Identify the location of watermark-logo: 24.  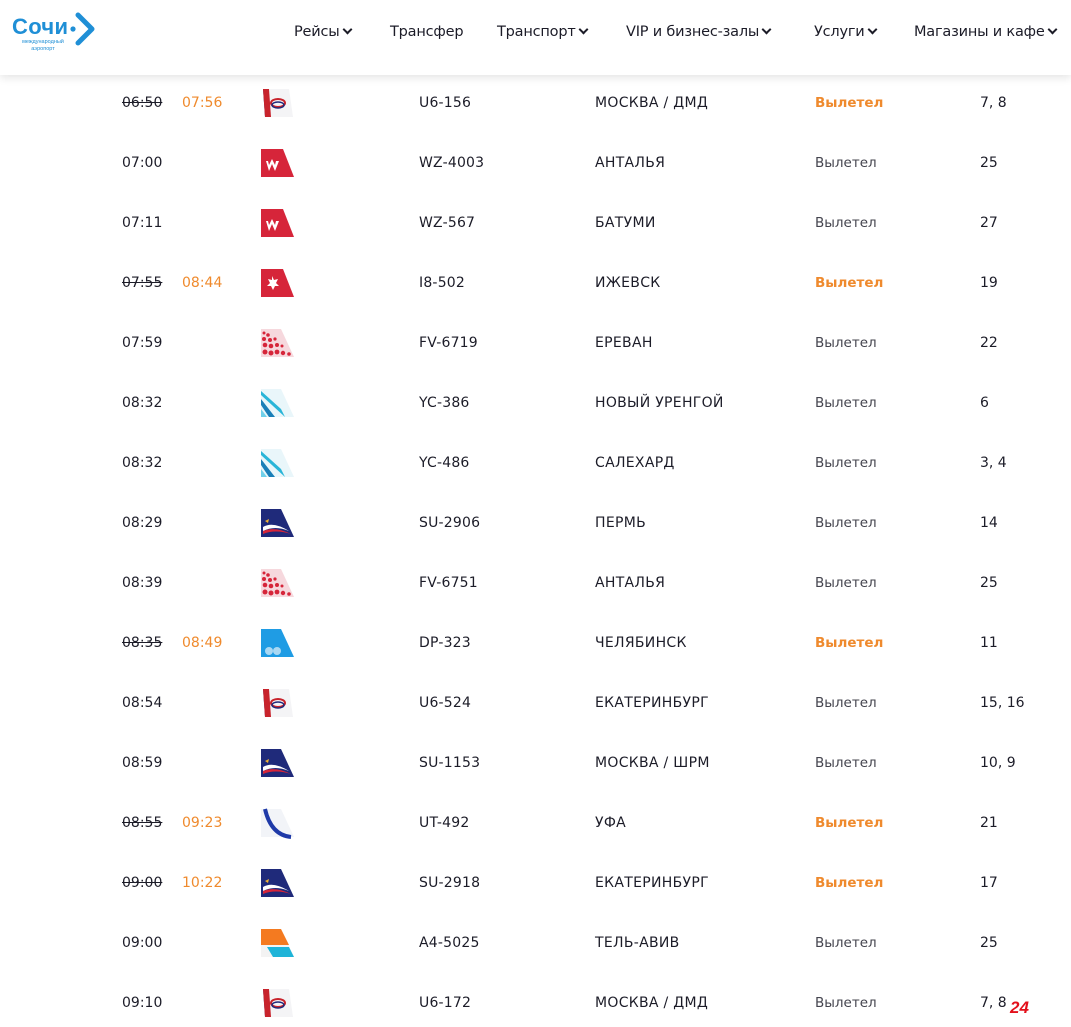
(1019, 1007).